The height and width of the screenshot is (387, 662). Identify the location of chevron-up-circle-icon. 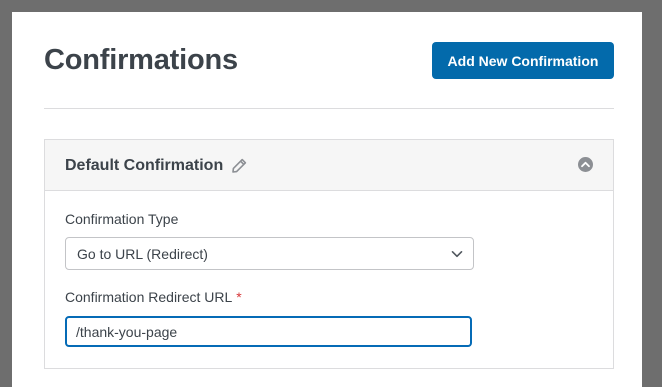
(585, 164).